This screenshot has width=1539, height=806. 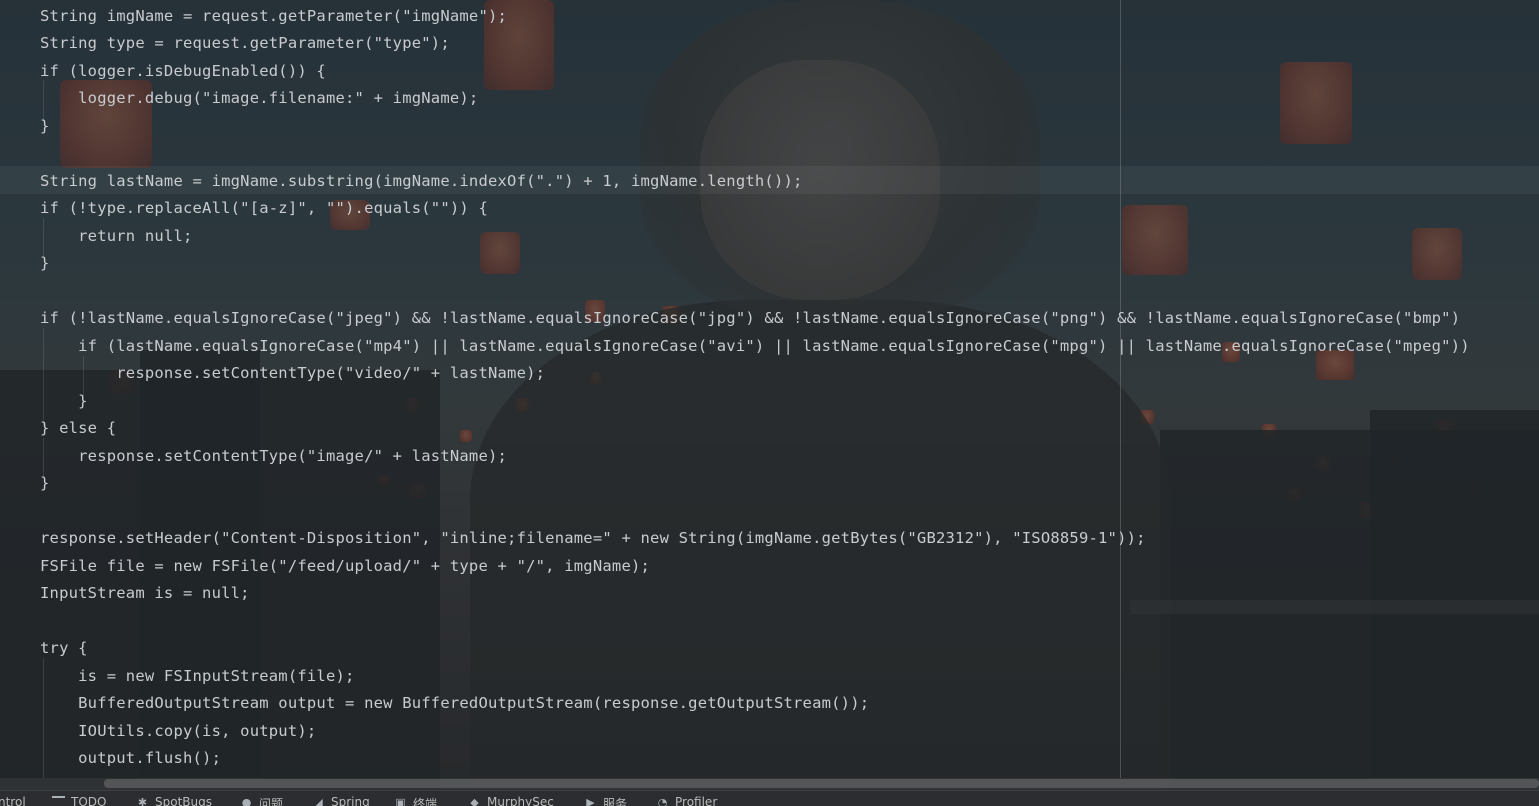 What do you see at coordinates (615, 801) in the screenshot?
I see `tool-label: 服务` at bounding box center [615, 801].